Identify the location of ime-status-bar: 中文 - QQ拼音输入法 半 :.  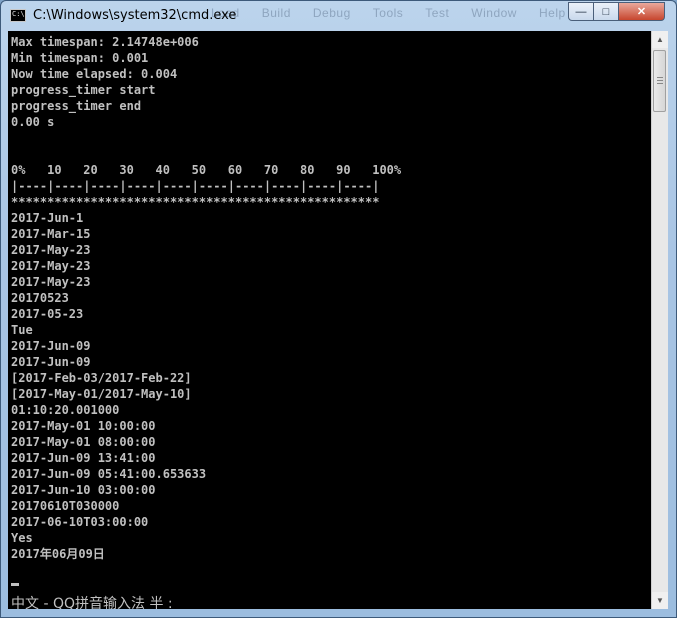
(92, 602).